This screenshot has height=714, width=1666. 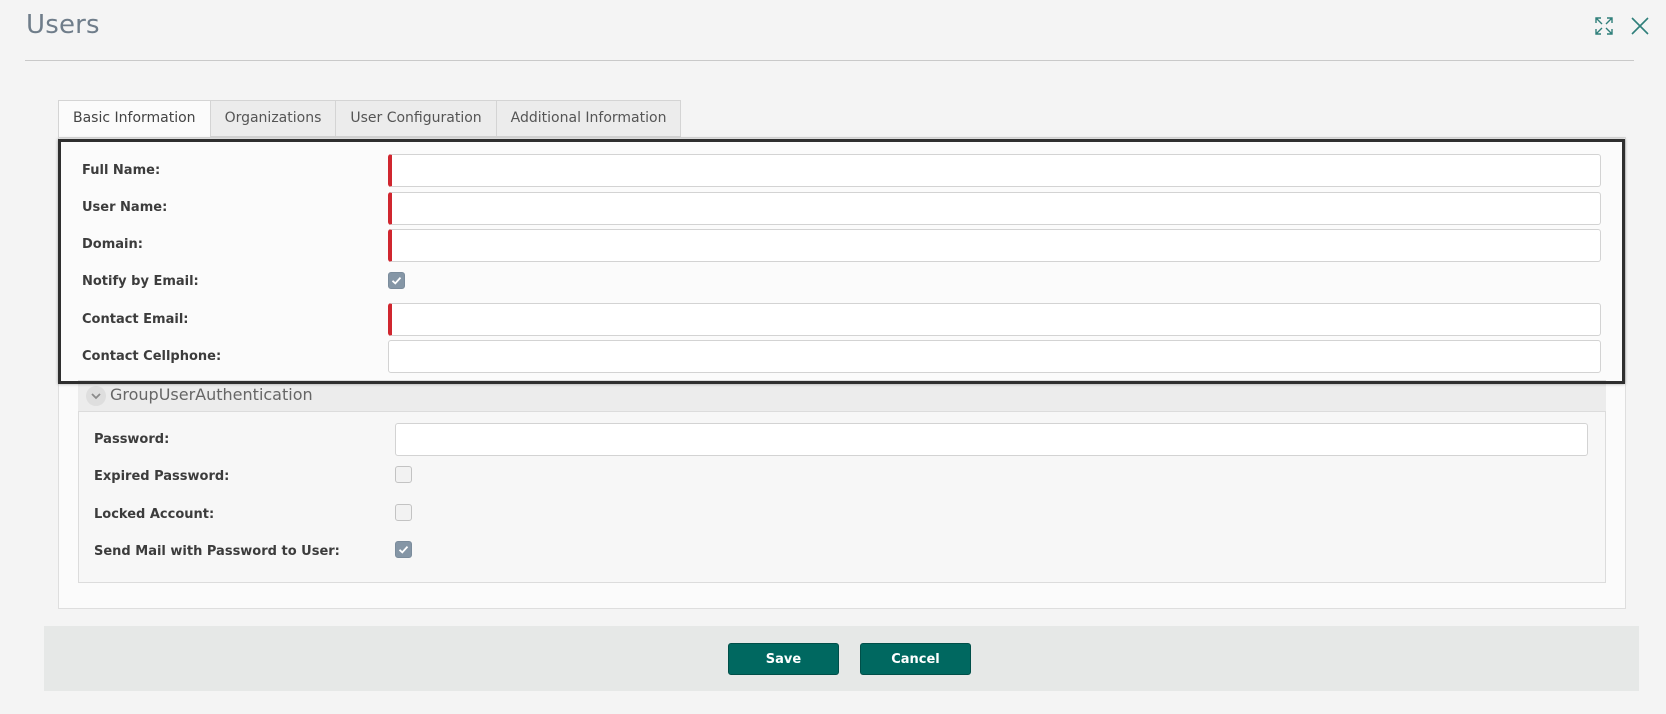 What do you see at coordinates (783, 659) in the screenshot?
I see `save-button: Save` at bounding box center [783, 659].